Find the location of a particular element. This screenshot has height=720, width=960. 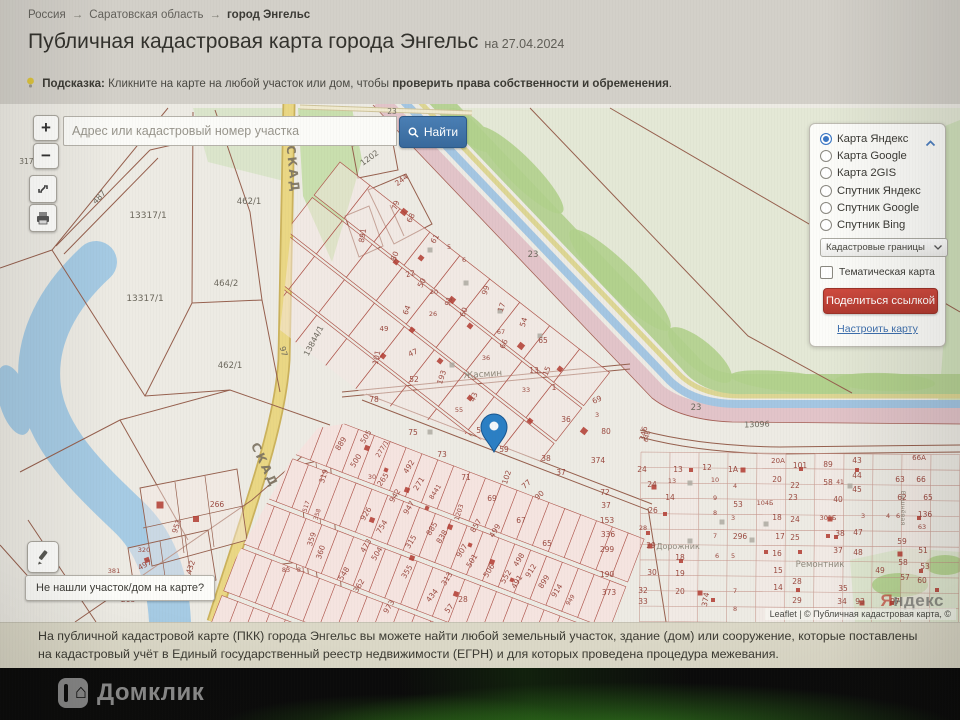

map-label: 80 is located at coordinates (606, 431).